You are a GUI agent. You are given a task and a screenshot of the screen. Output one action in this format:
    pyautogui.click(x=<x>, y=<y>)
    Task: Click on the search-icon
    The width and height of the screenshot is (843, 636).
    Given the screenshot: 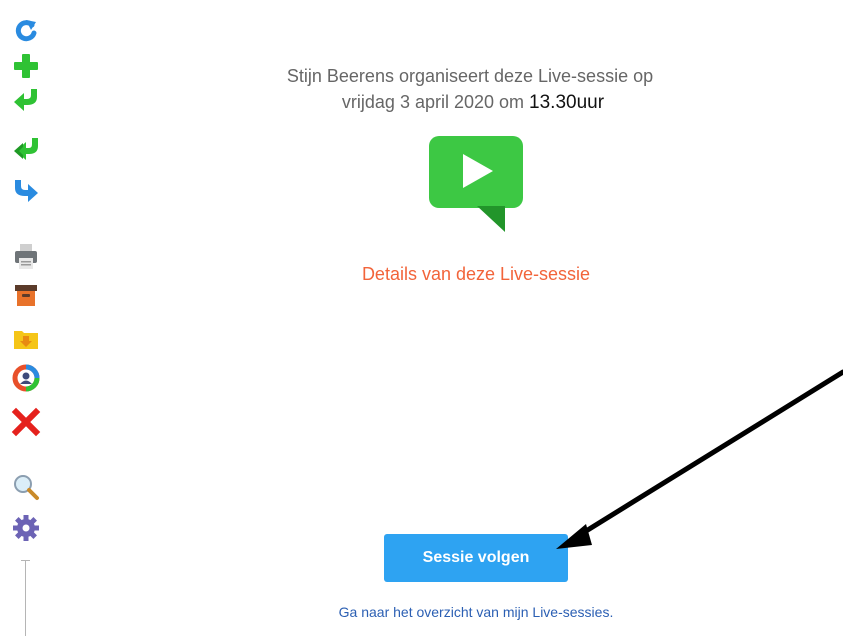 What is the action you would take?
    pyautogui.click(x=26, y=487)
    